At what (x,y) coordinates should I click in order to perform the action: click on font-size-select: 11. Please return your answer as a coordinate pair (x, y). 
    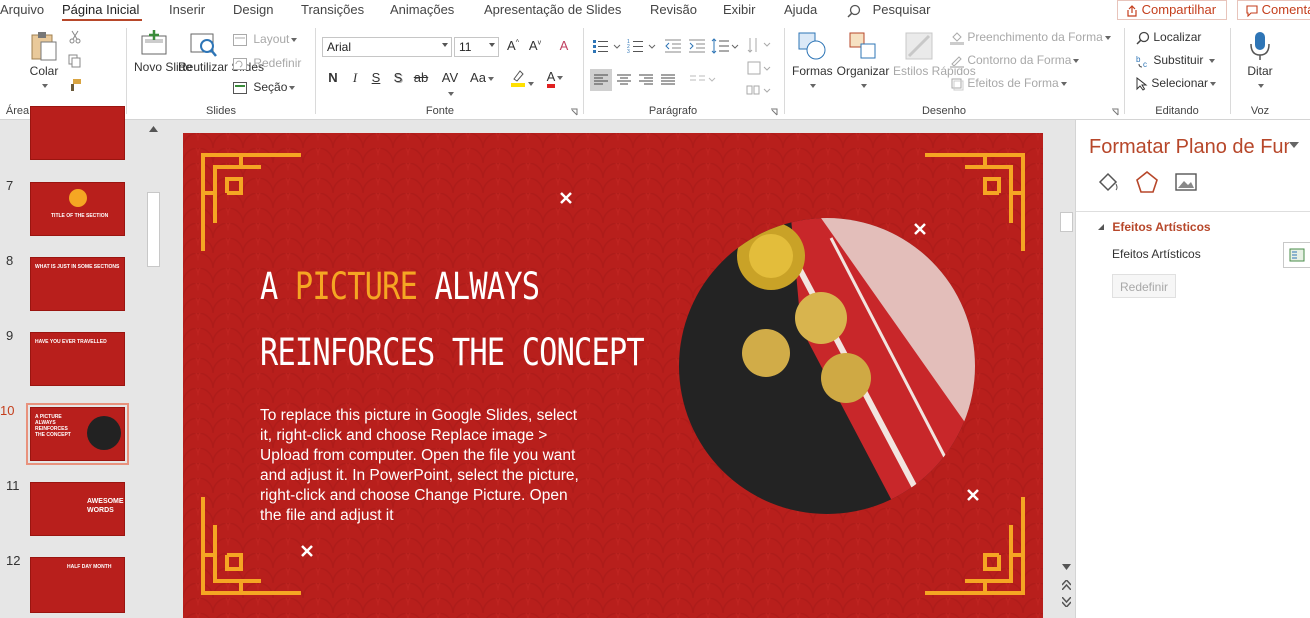
    Looking at the image, I should click on (476, 47).